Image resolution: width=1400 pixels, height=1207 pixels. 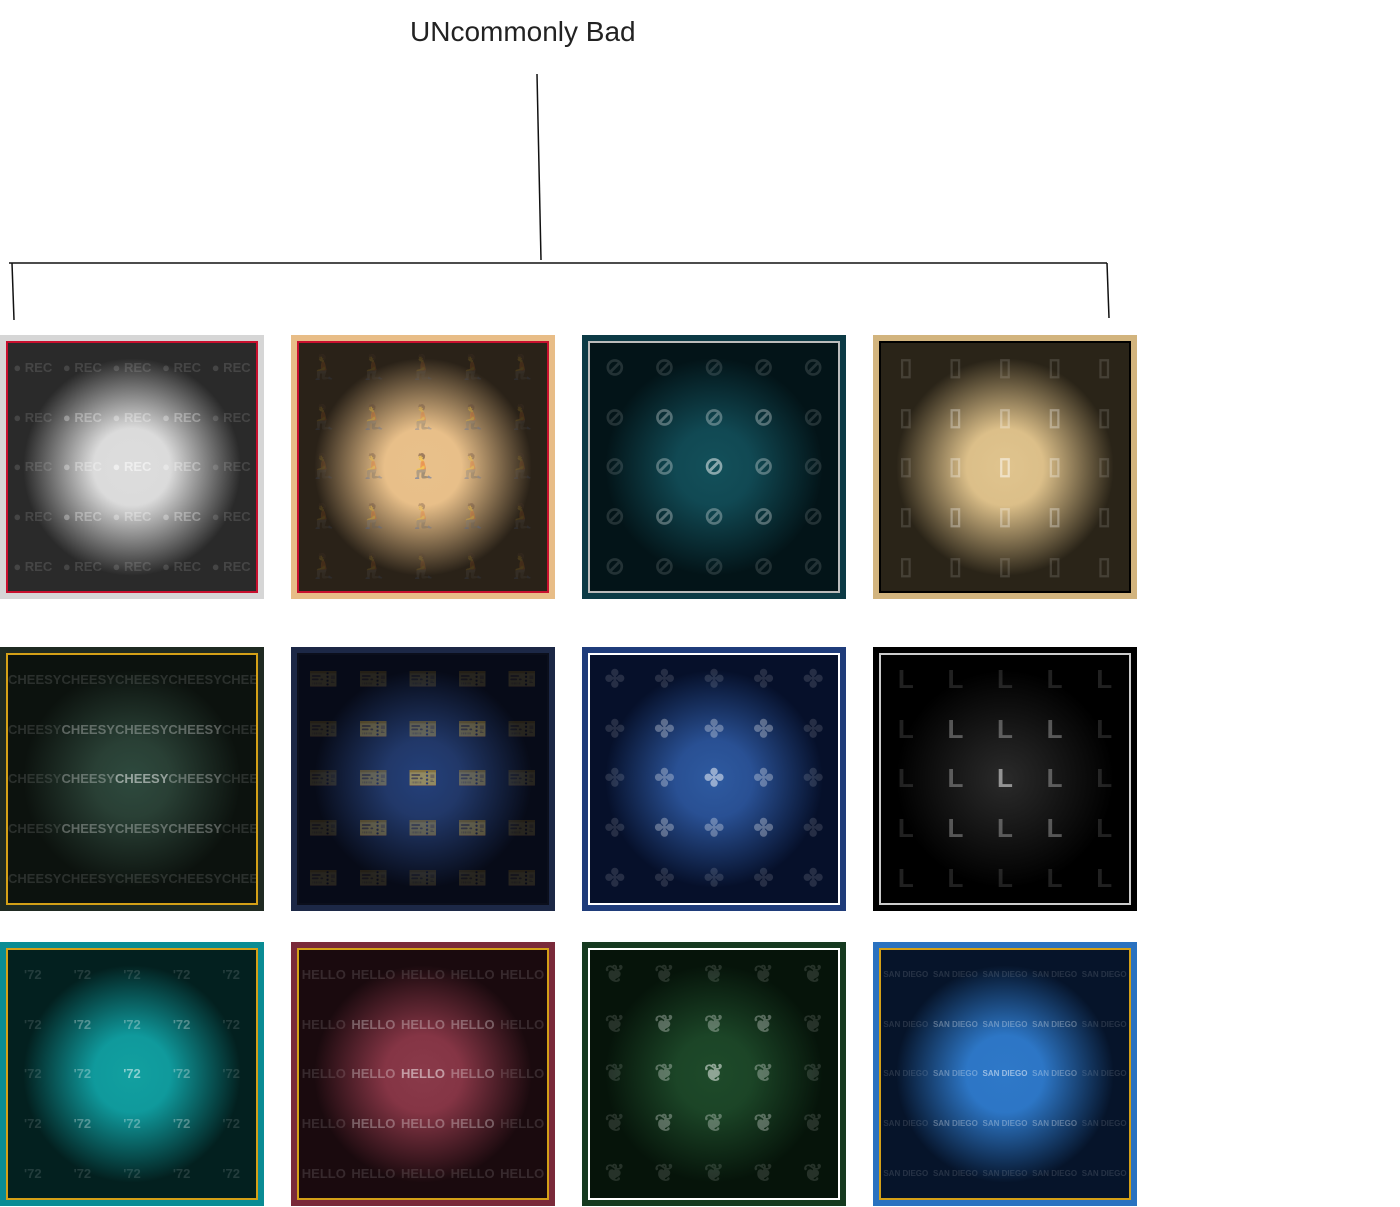 I want to click on sticker-tile: ⊘ ⊘ ⊘ ⊘ ⊘ ⊘ ⊘ ⊘ ⊘ ⊘ ⊘ ⊘ ⊘ ⊘ ⊘ ⊘ ⊘ ⊘ ⊘ ⊘ ⊘ ⊘ ⊘ ⊘ ⊘, so click(x=714, y=467).